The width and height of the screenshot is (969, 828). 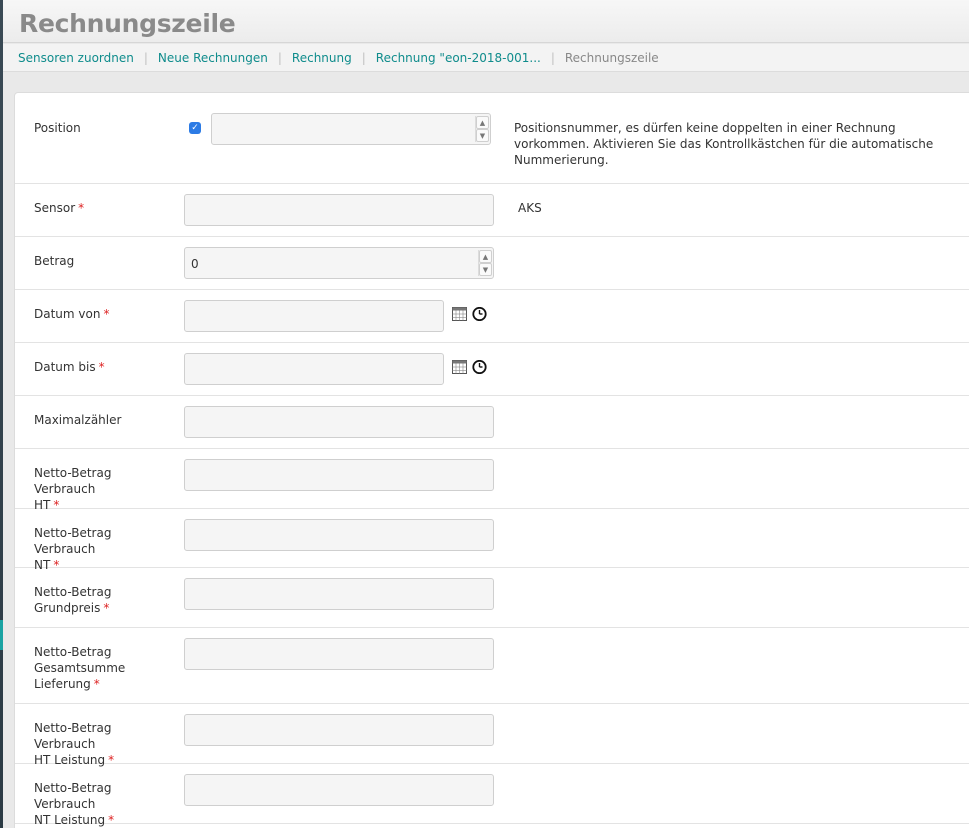 I want to click on form-row-netto-grundpreis: Netto-Betrag Grundpreis *, so click(x=492, y=598).